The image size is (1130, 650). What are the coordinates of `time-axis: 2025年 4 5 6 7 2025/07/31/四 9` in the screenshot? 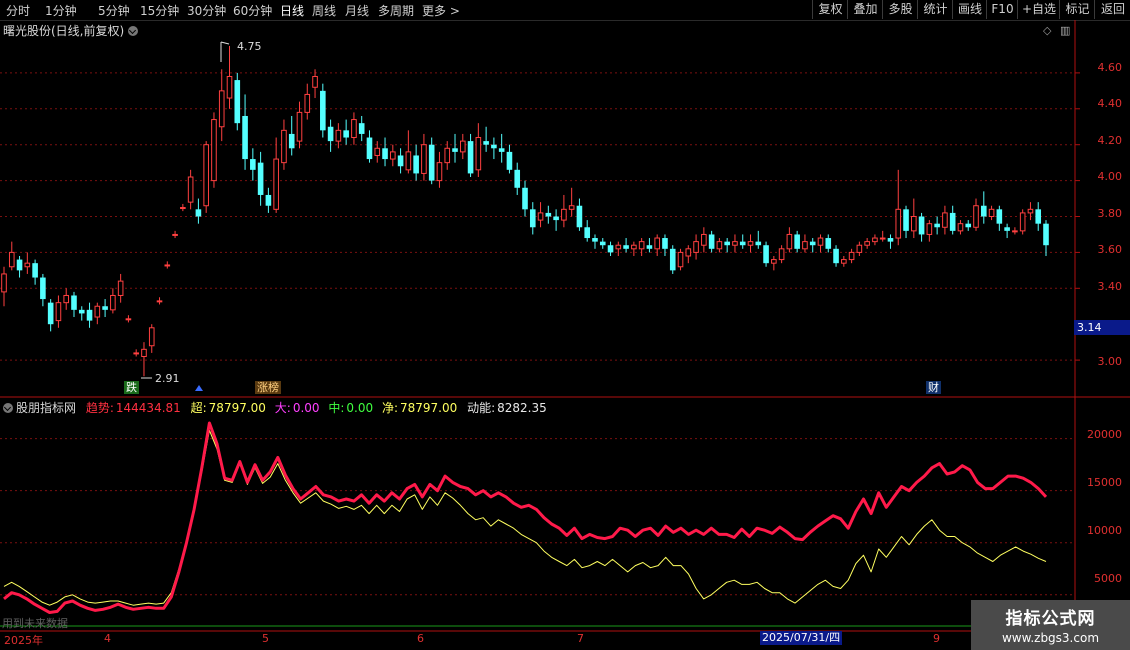 It's located at (537, 640).